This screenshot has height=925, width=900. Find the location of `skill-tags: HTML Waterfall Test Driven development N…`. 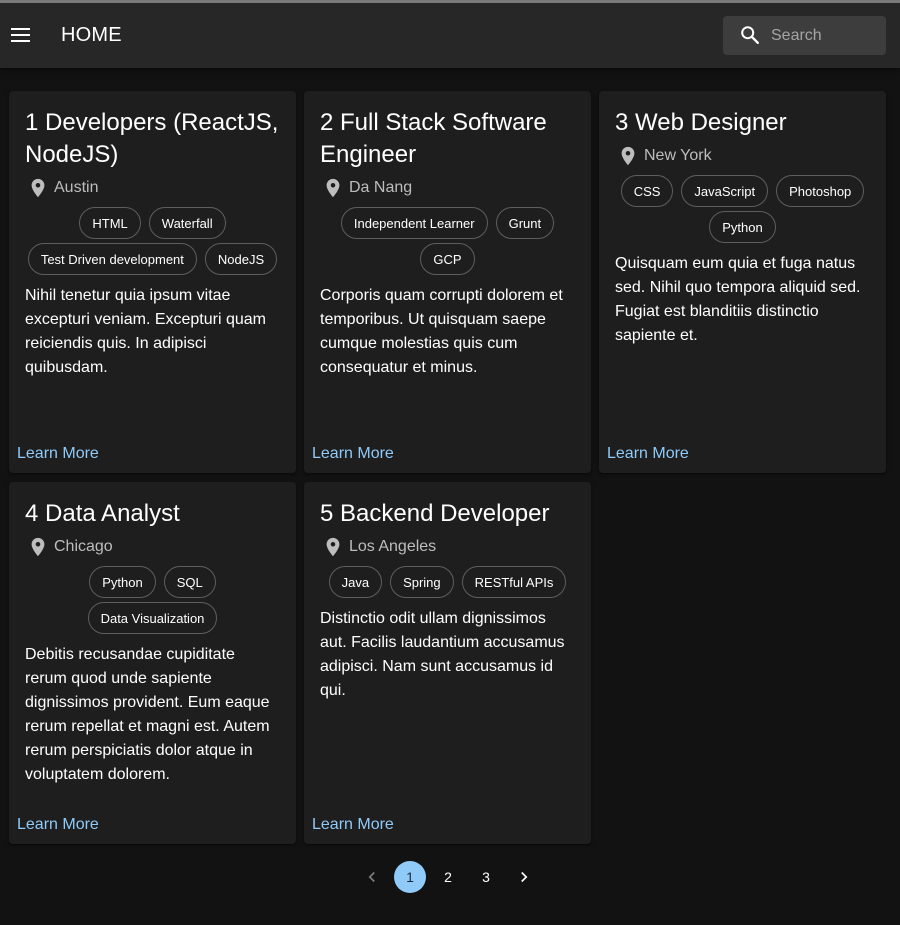

skill-tags: HTML Waterfall Test Driven development N… is located at coordinates (152, 241).